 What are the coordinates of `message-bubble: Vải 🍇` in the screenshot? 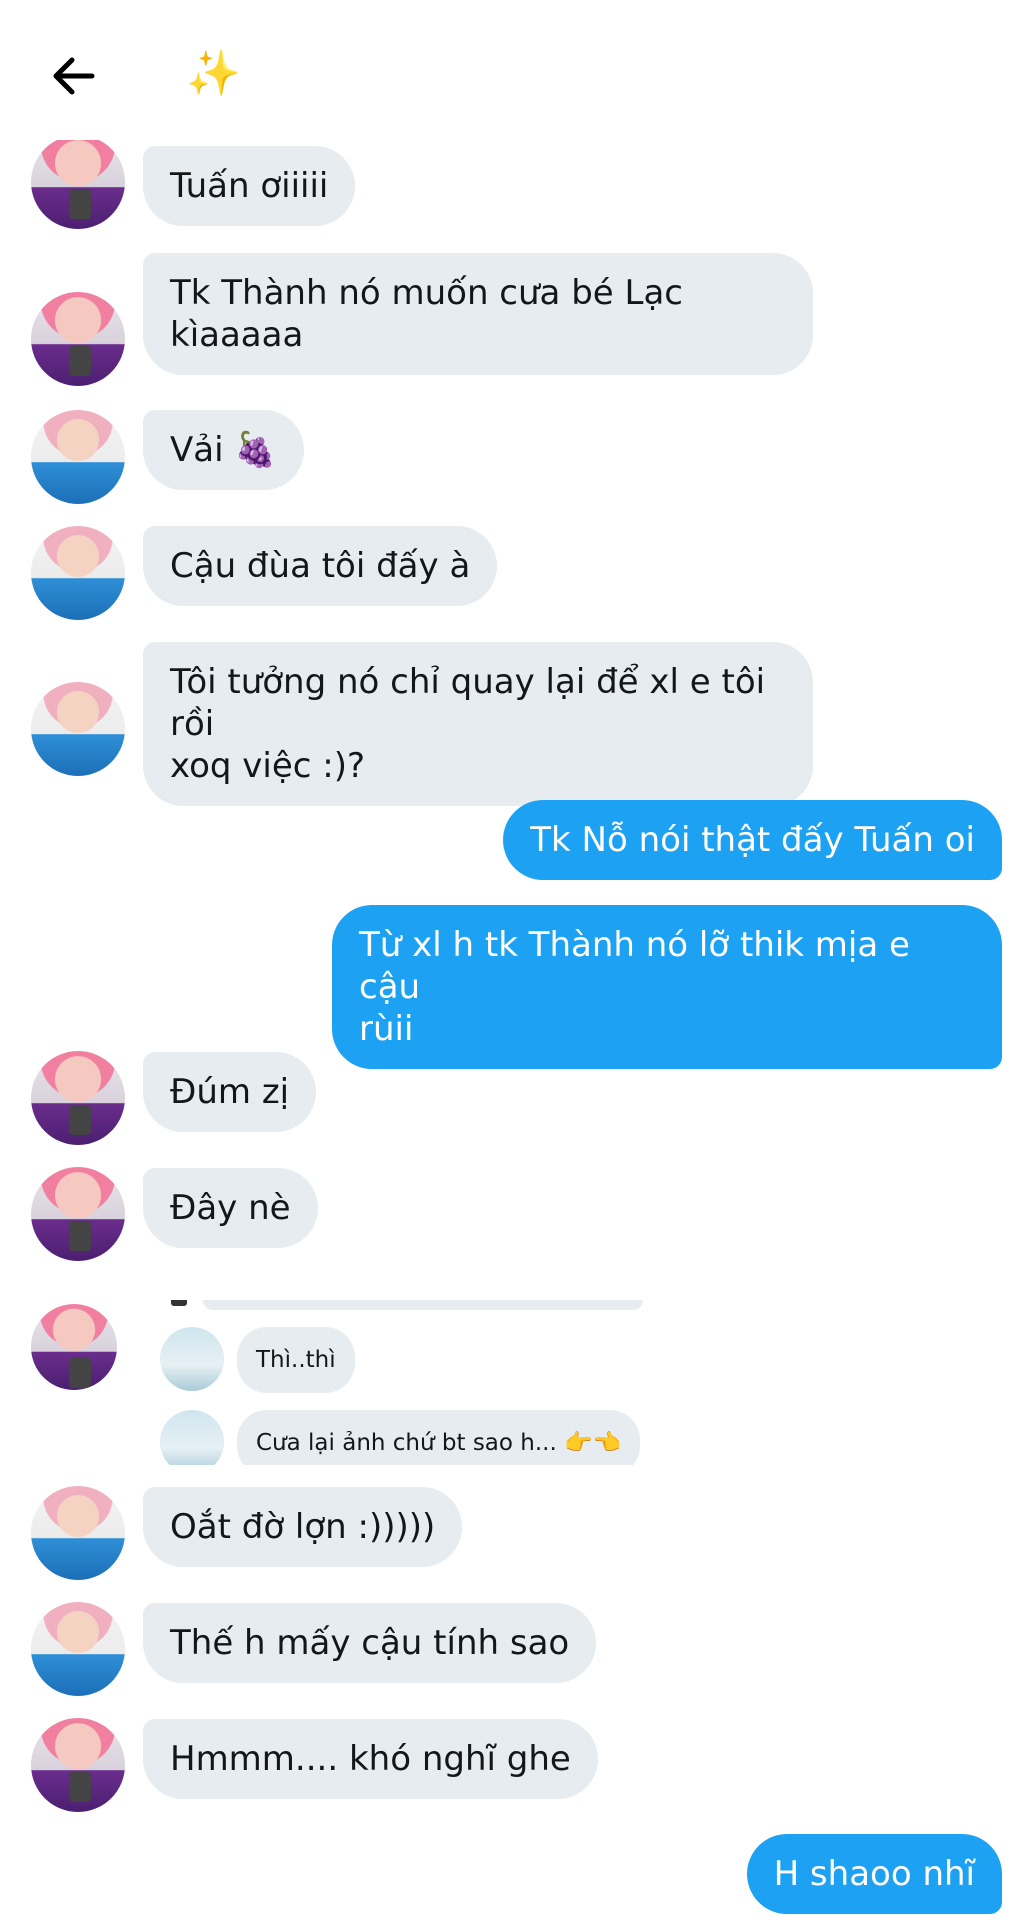 It's located at (223, 450).